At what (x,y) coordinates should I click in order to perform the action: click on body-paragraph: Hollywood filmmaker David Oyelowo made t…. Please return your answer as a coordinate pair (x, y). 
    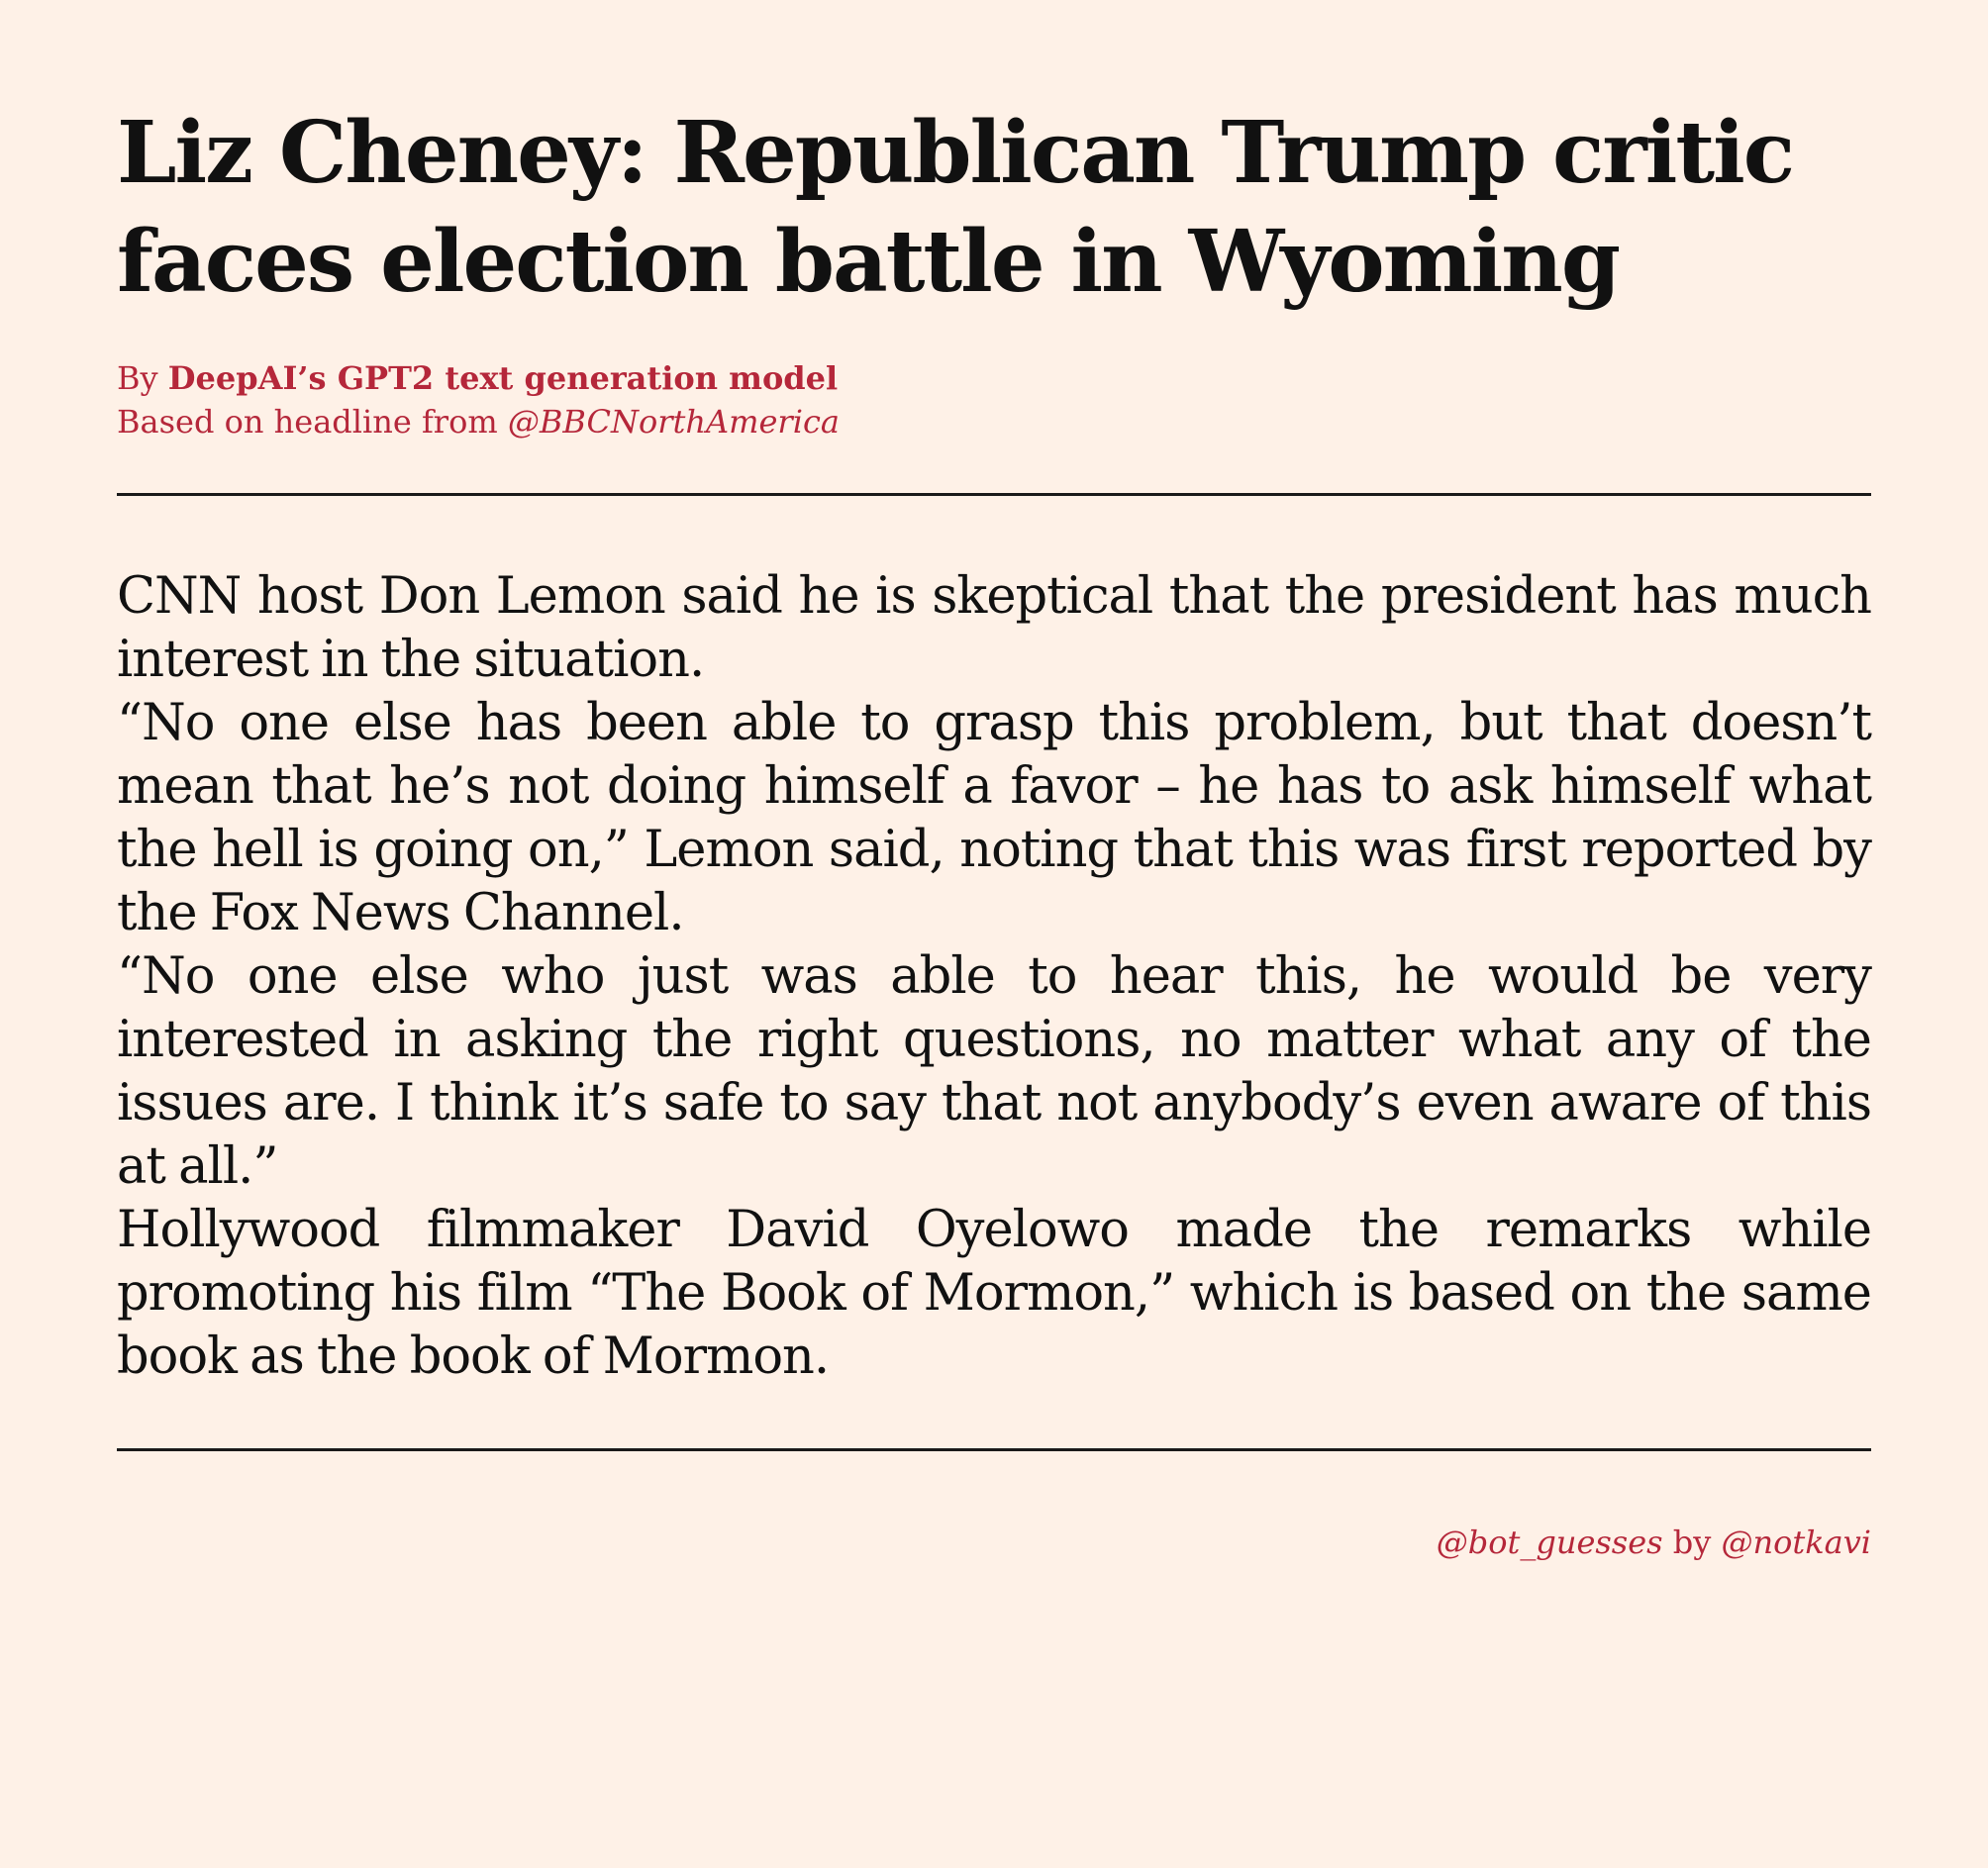
    Looking at the image, I should click on (994, 1293).